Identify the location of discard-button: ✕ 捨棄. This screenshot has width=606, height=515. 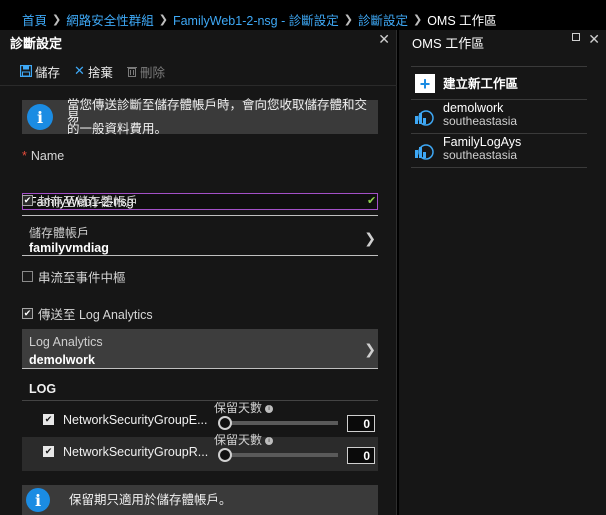
(93, 71).